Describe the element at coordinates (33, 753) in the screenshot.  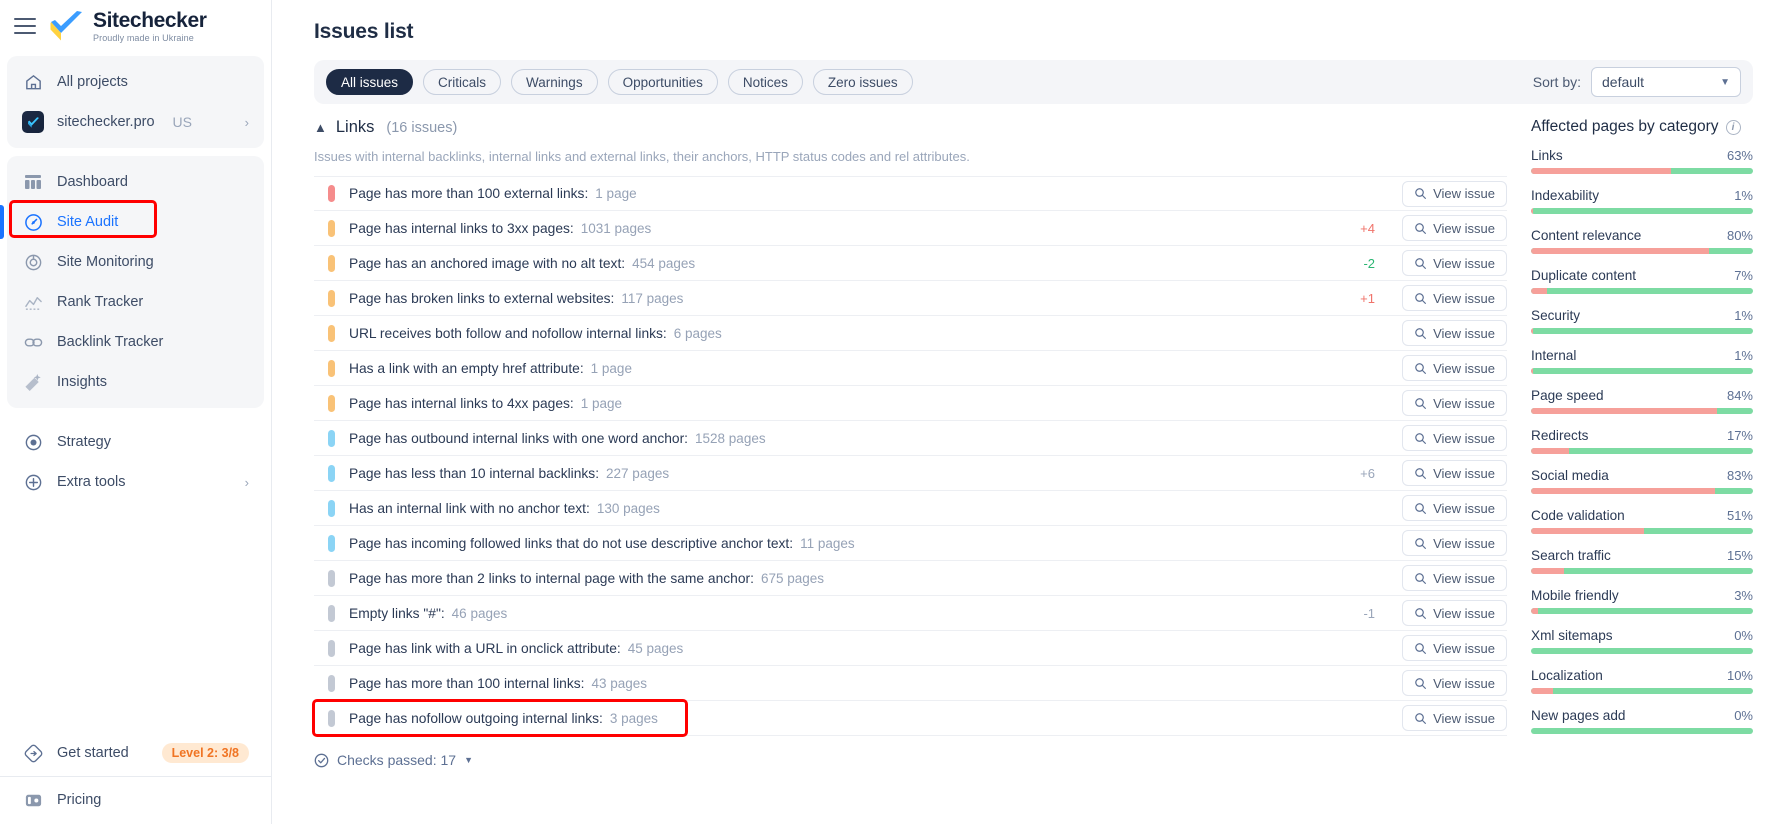
I see `get-started-icon` at that location.